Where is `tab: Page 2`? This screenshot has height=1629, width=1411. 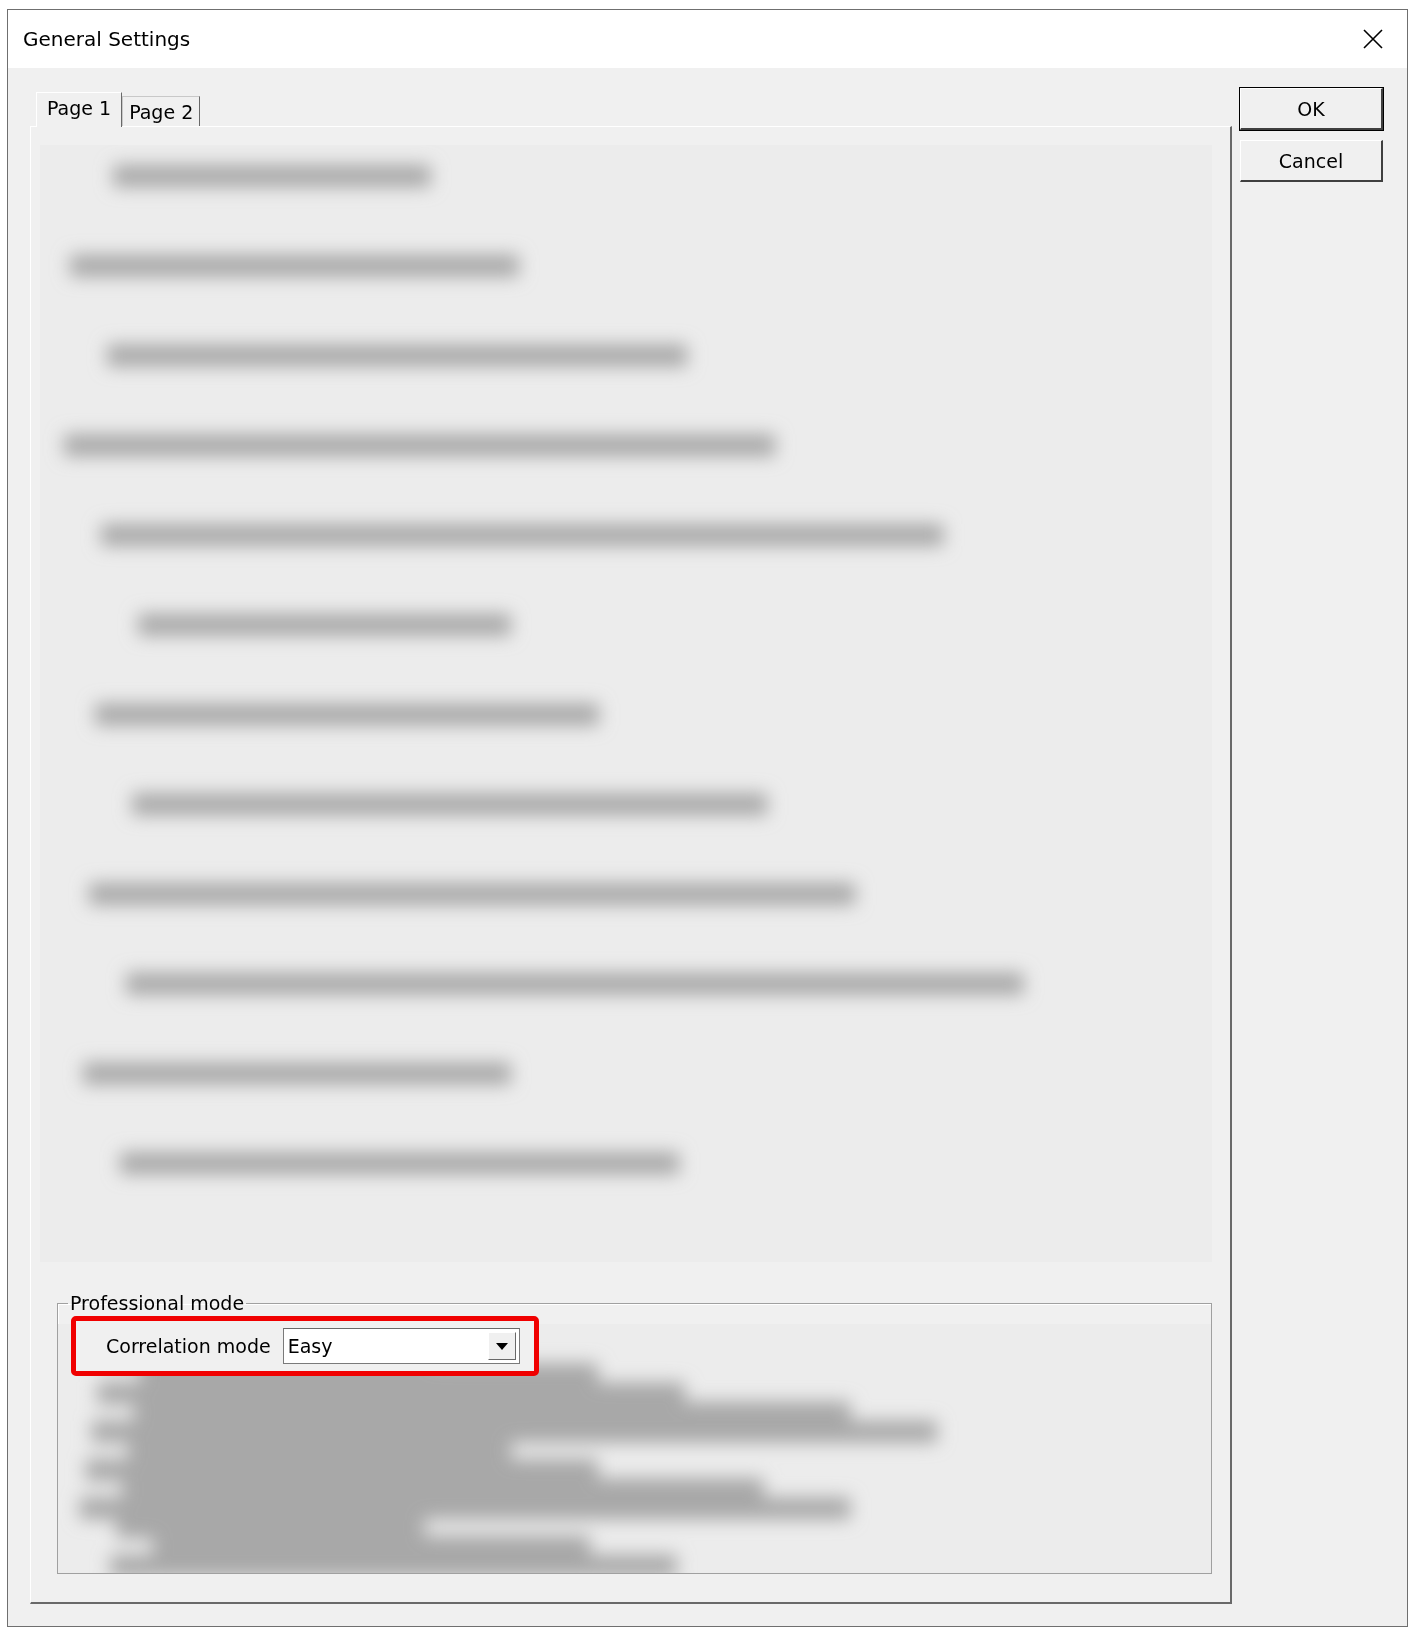 tab: Page 2 is located at coordinates (161, 111).